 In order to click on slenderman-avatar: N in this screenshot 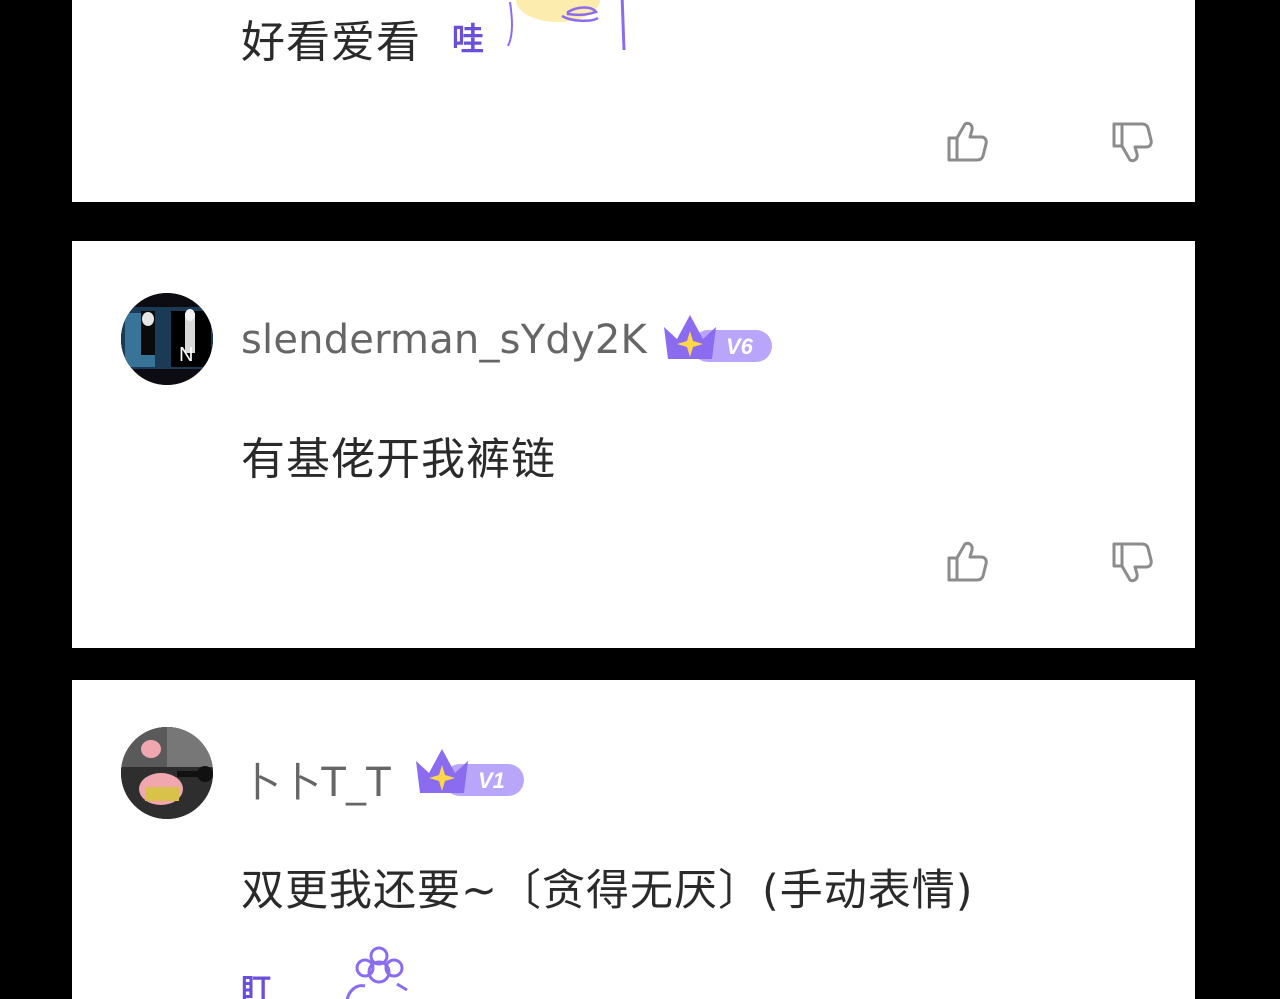, I will do `click(167, 339)`.